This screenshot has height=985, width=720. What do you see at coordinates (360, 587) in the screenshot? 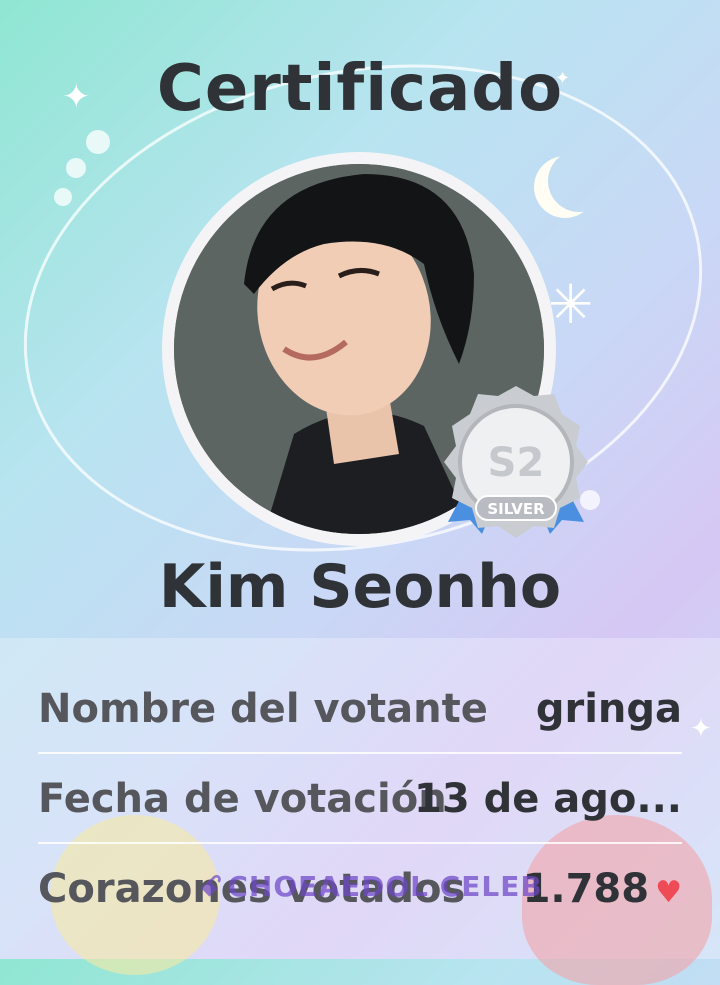
I see `celebrity-name: Kim Seonho` at bounding box center [360, 587].